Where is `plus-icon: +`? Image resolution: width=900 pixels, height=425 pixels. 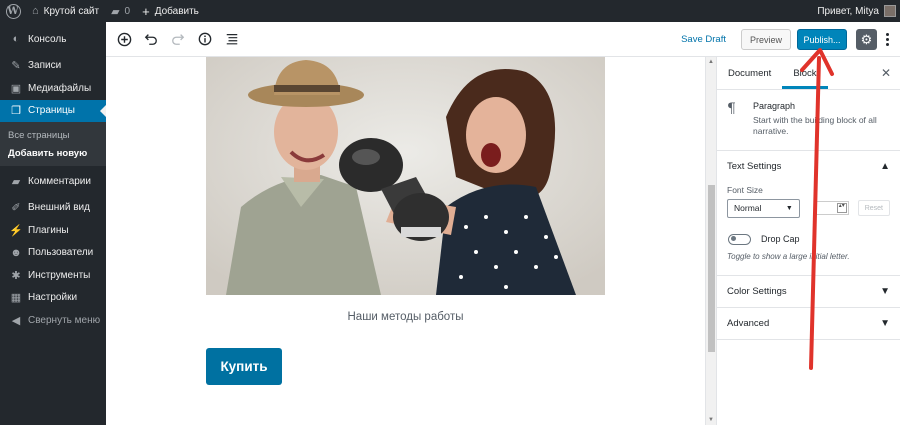
plus-icon: + is located at coordinates (146, 11).